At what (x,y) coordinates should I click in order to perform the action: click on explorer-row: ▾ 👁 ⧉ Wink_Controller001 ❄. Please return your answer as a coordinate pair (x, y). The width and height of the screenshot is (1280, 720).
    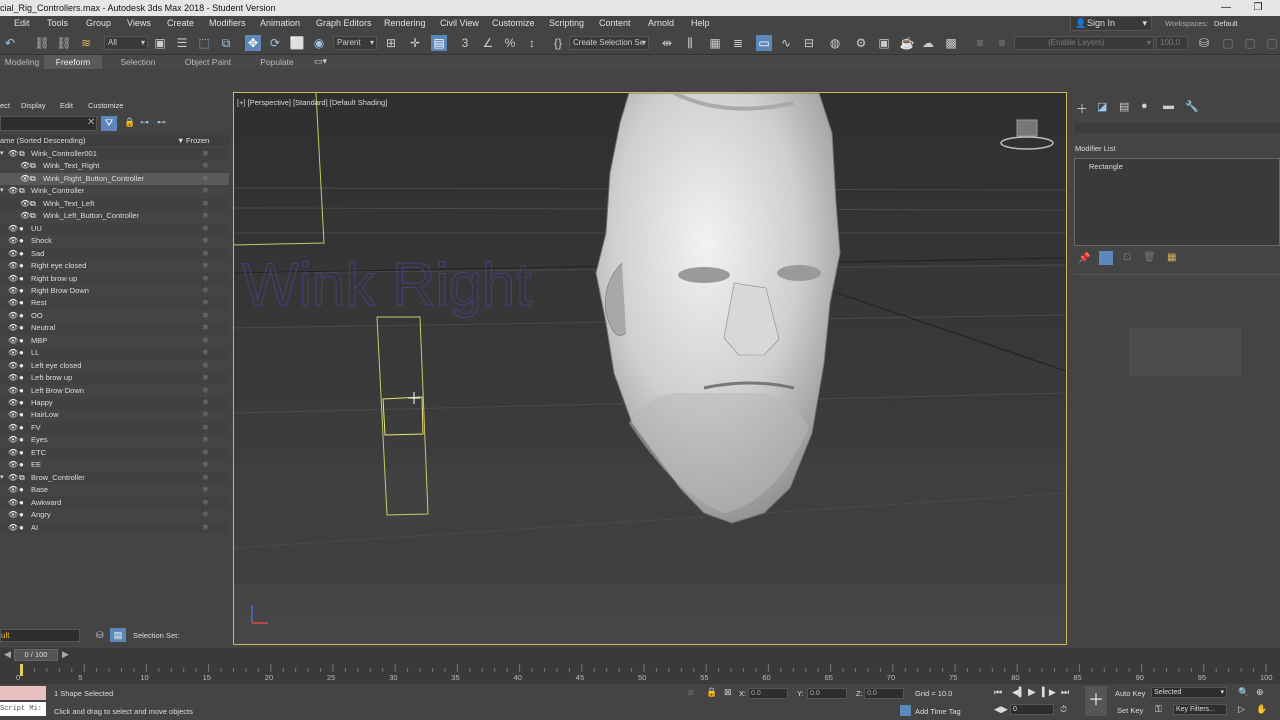
    Looking at the image, I should click on (114, 154).